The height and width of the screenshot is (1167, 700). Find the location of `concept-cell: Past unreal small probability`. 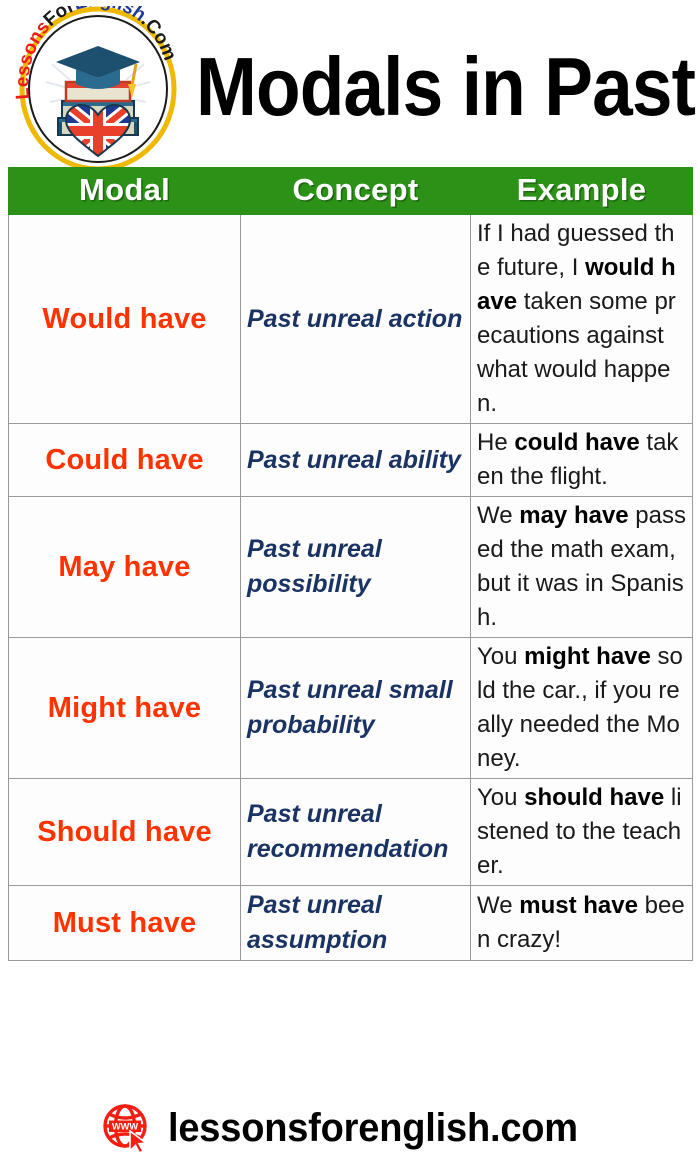

concept-cell: Past unreal small probability is located at coordinates (355, 708).